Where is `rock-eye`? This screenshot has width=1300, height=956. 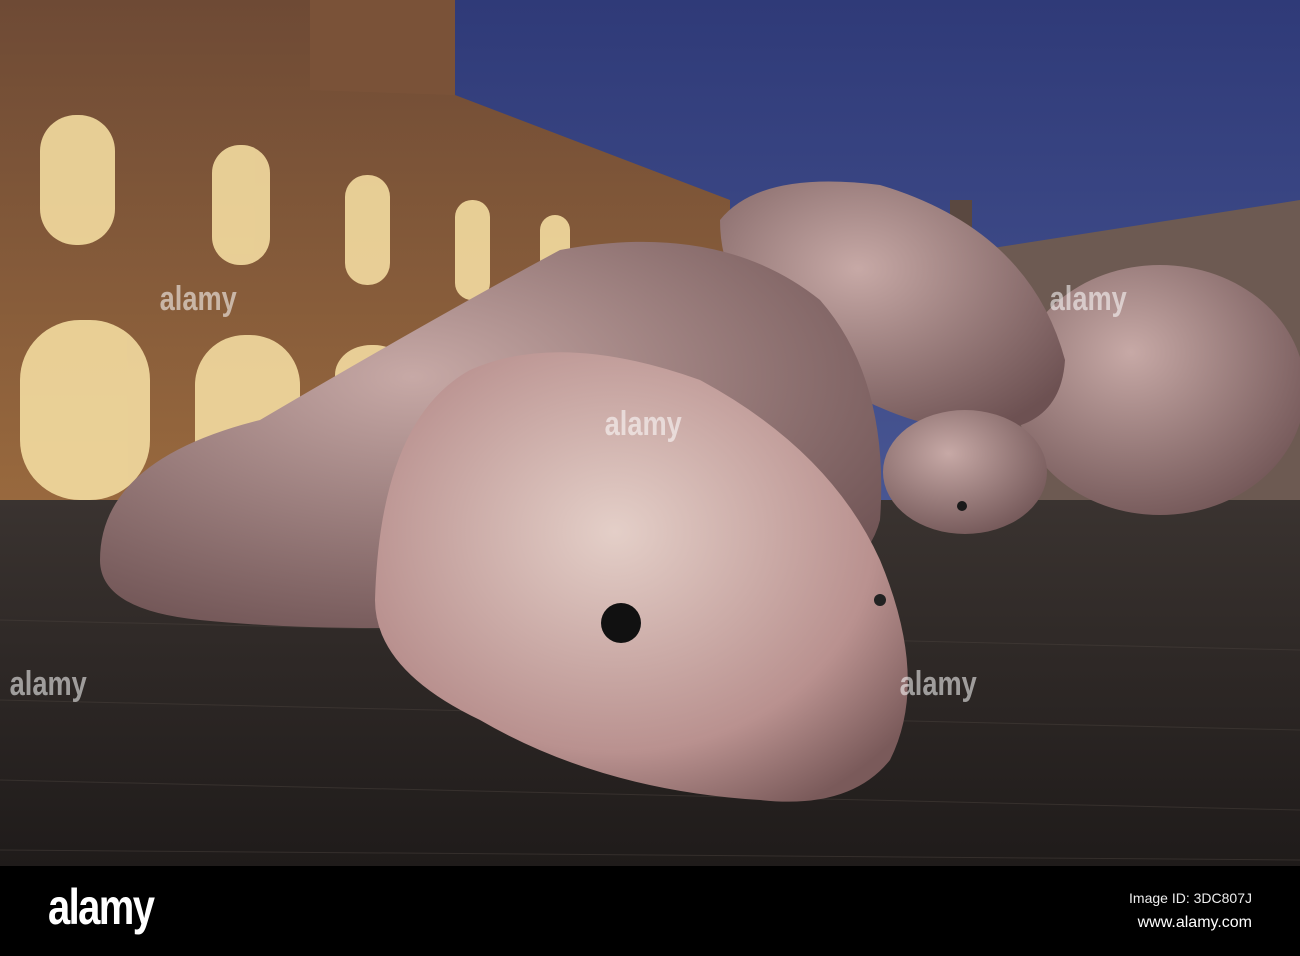 rock-eye is located at coordinates (621, 623).